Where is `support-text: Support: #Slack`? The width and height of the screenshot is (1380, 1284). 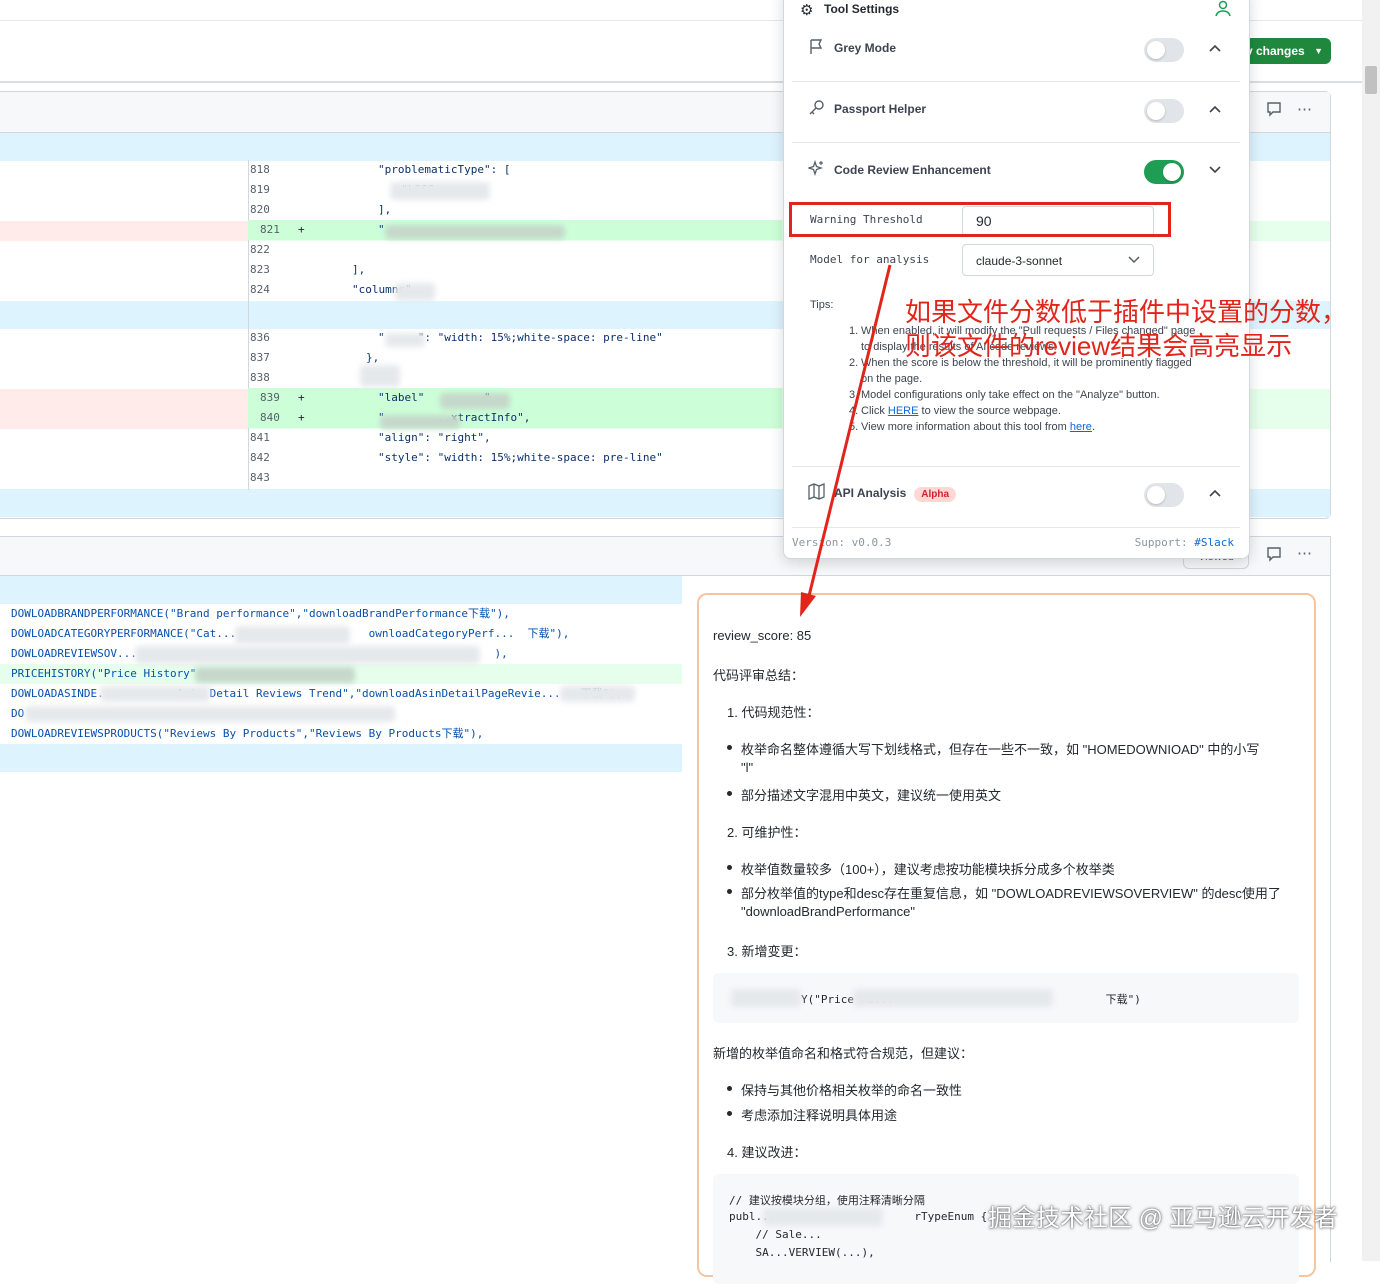
support-text: Support: #Slack is located at coordinates (1184, 542).